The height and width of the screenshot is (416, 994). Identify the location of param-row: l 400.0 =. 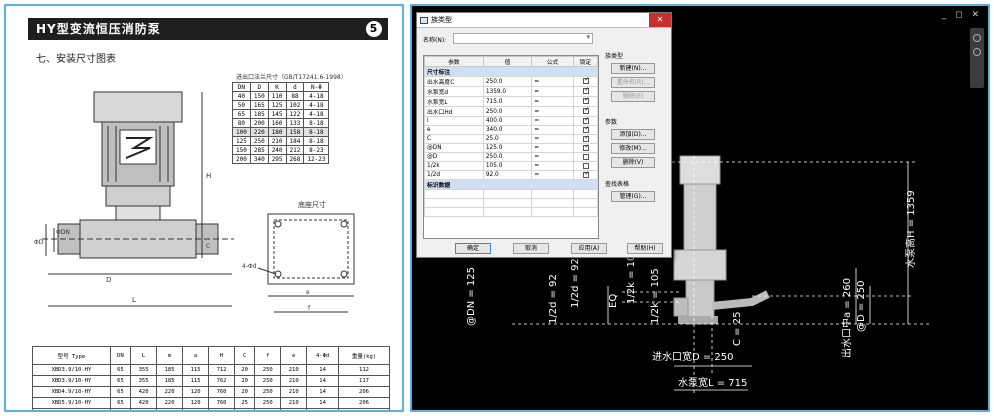
(511, 121).